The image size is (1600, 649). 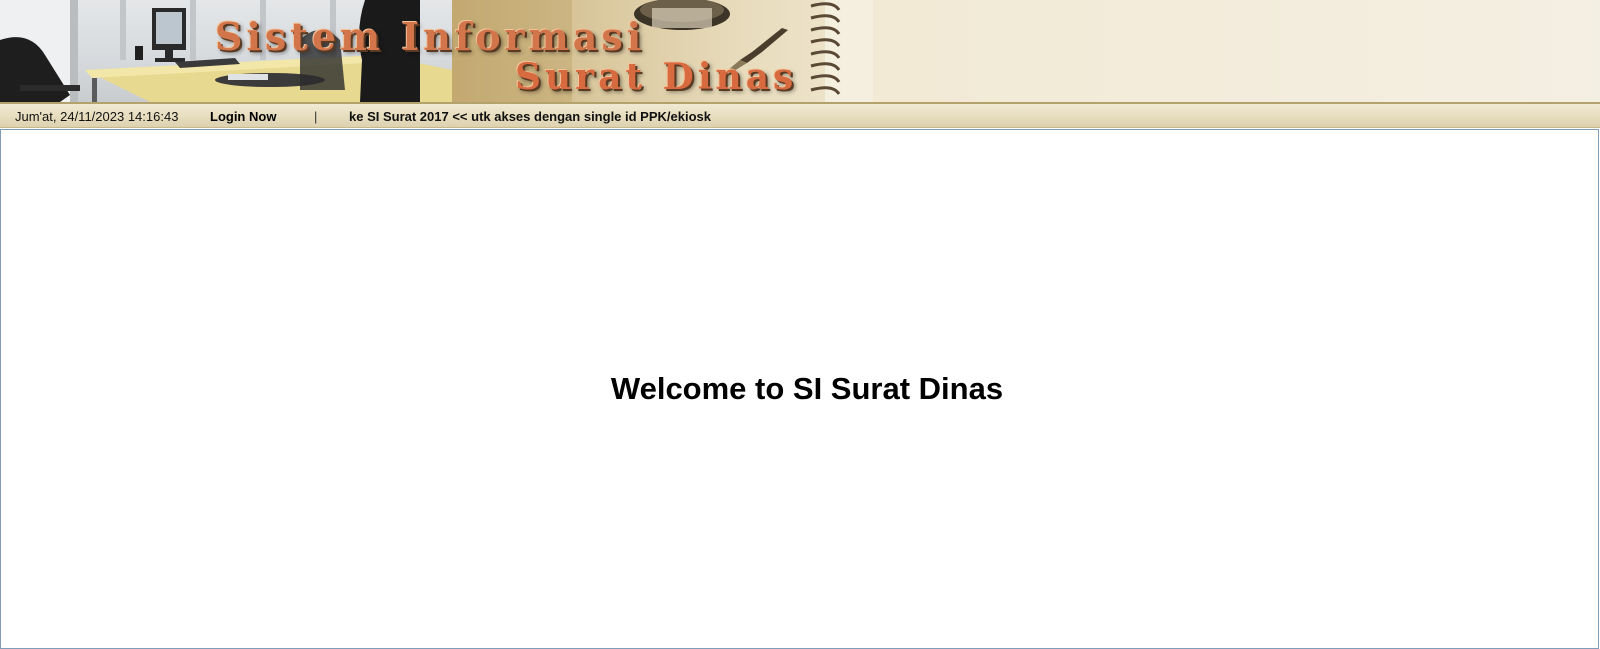 What do you see at coordinates (807, 388) in the screenshot?
I see `welcome-heading: Welcome to SI Surat Dinas` at bounding box center [807, 388].